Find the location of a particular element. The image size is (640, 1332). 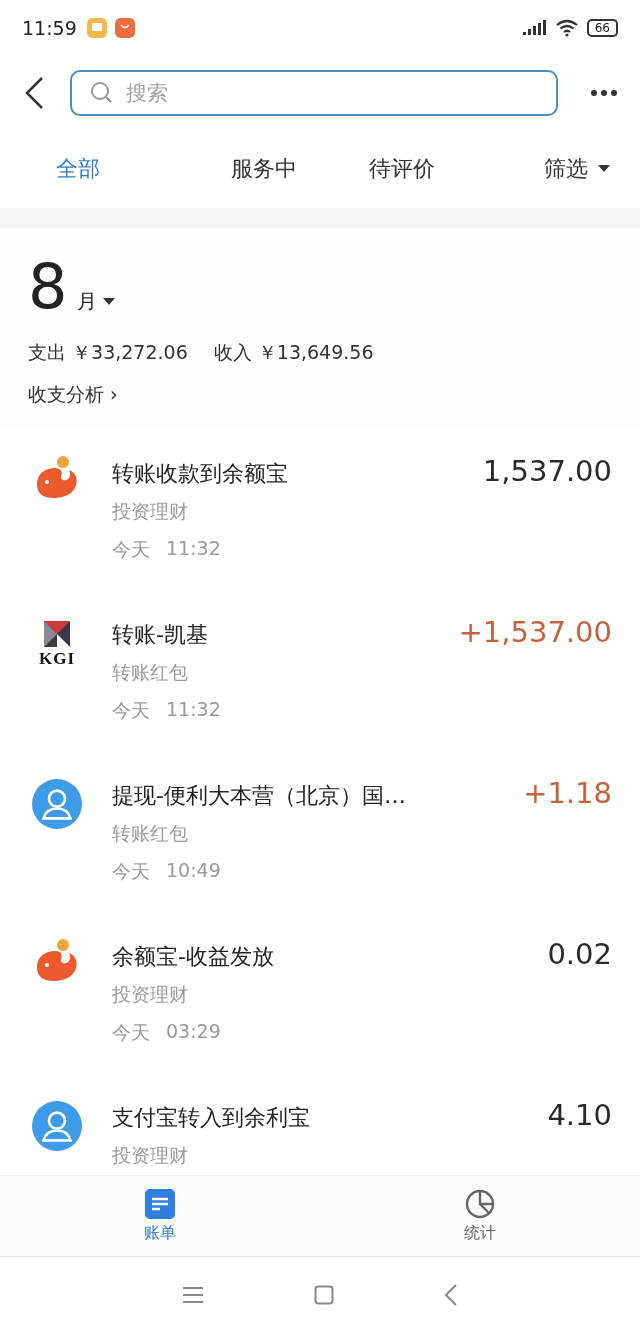

logo-icon is located at coordinates (57, 634).